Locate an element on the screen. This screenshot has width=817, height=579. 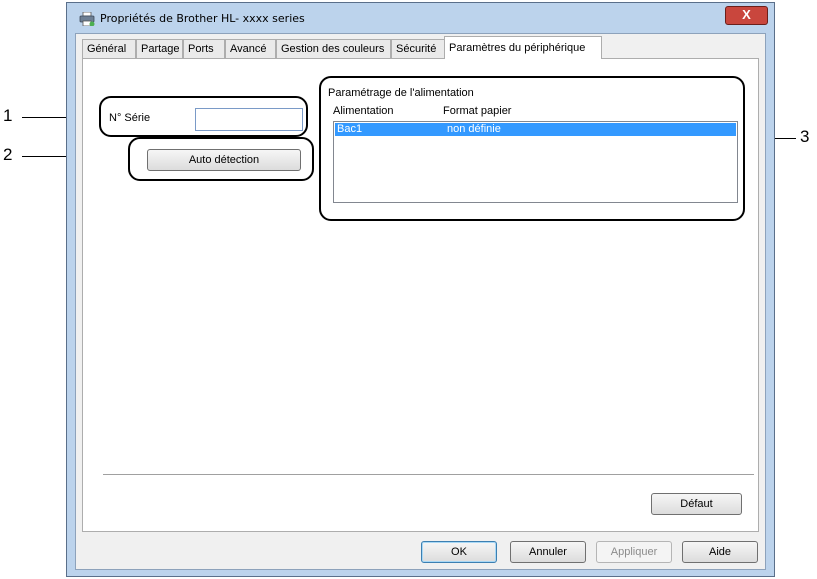
printer-icon is located at coordinates (87, 19).